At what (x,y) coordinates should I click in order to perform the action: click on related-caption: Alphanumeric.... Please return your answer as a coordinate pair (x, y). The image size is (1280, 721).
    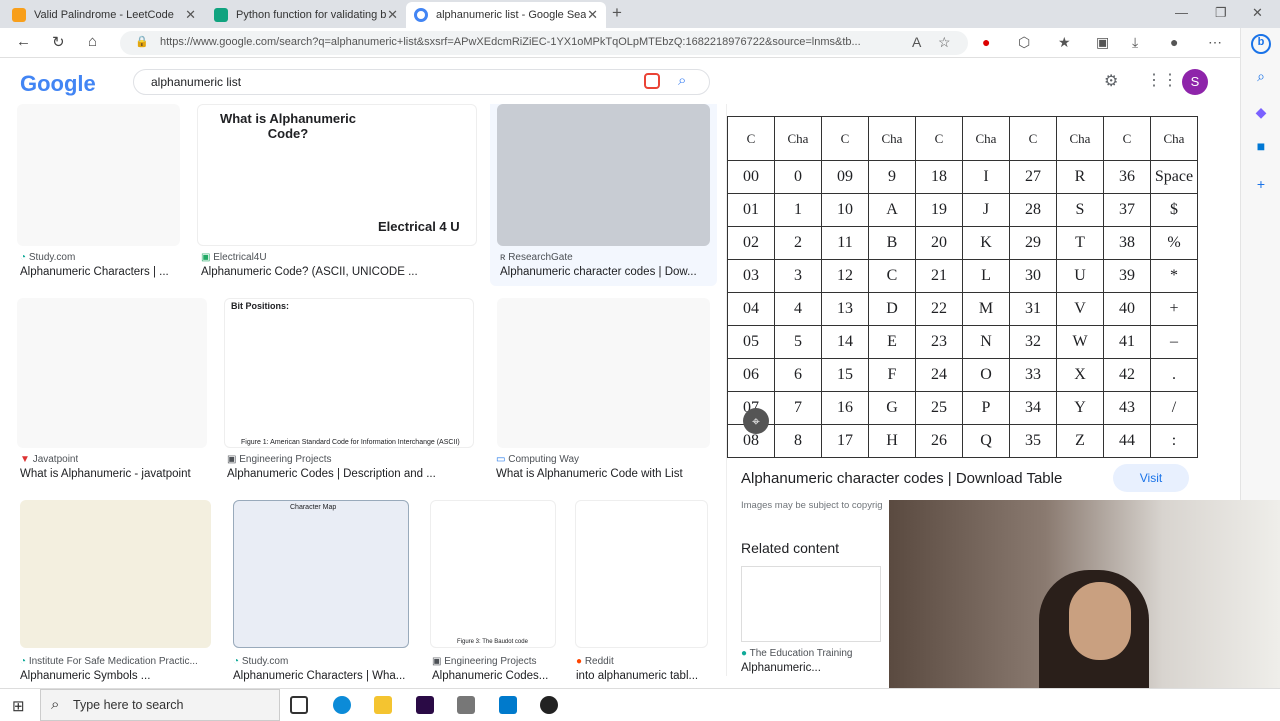
    Looking at the image, I should click on (811, 668).